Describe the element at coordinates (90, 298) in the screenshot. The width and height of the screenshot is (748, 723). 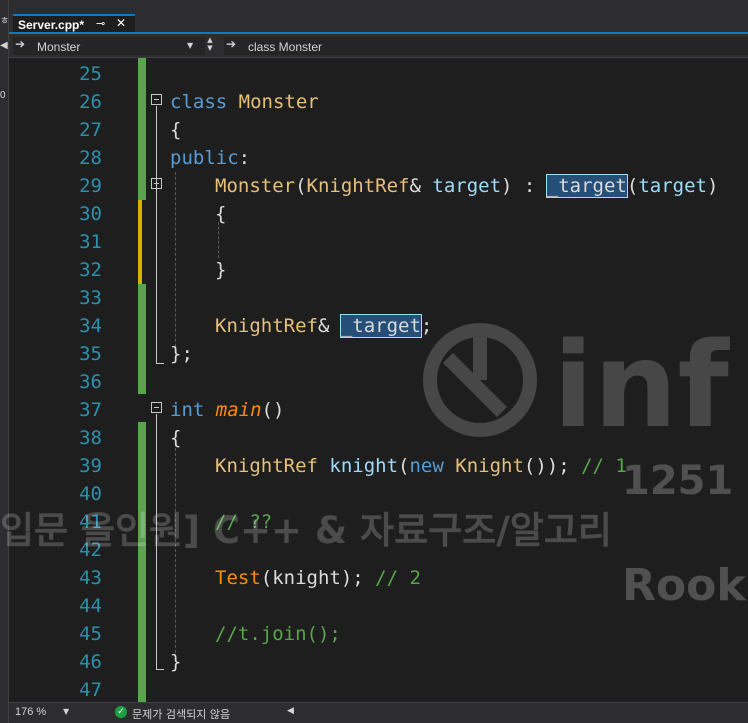
I see `line-number: 33` at that location.